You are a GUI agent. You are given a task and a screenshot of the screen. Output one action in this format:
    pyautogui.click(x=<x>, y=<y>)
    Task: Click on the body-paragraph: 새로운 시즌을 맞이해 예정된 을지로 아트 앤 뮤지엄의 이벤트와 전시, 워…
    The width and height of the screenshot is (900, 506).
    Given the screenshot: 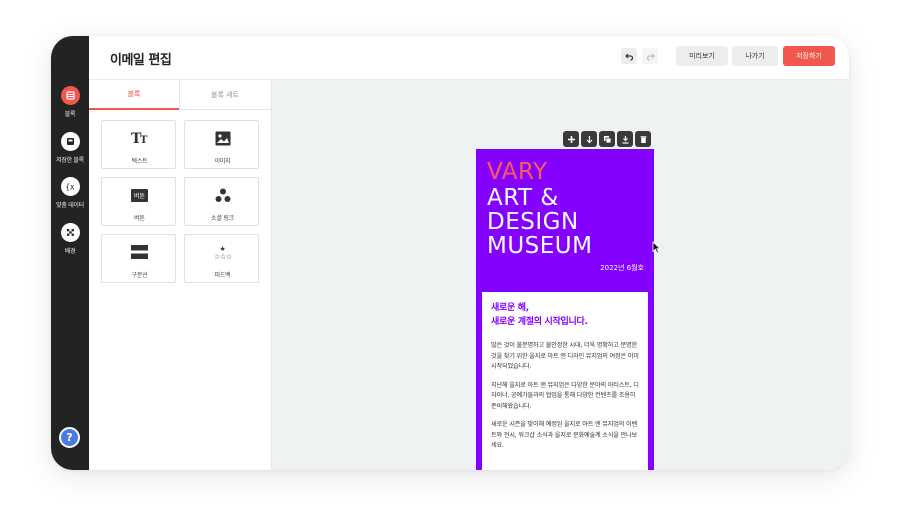 What is the action you would take?
    pyautogui.click(x=564, y=435)
    